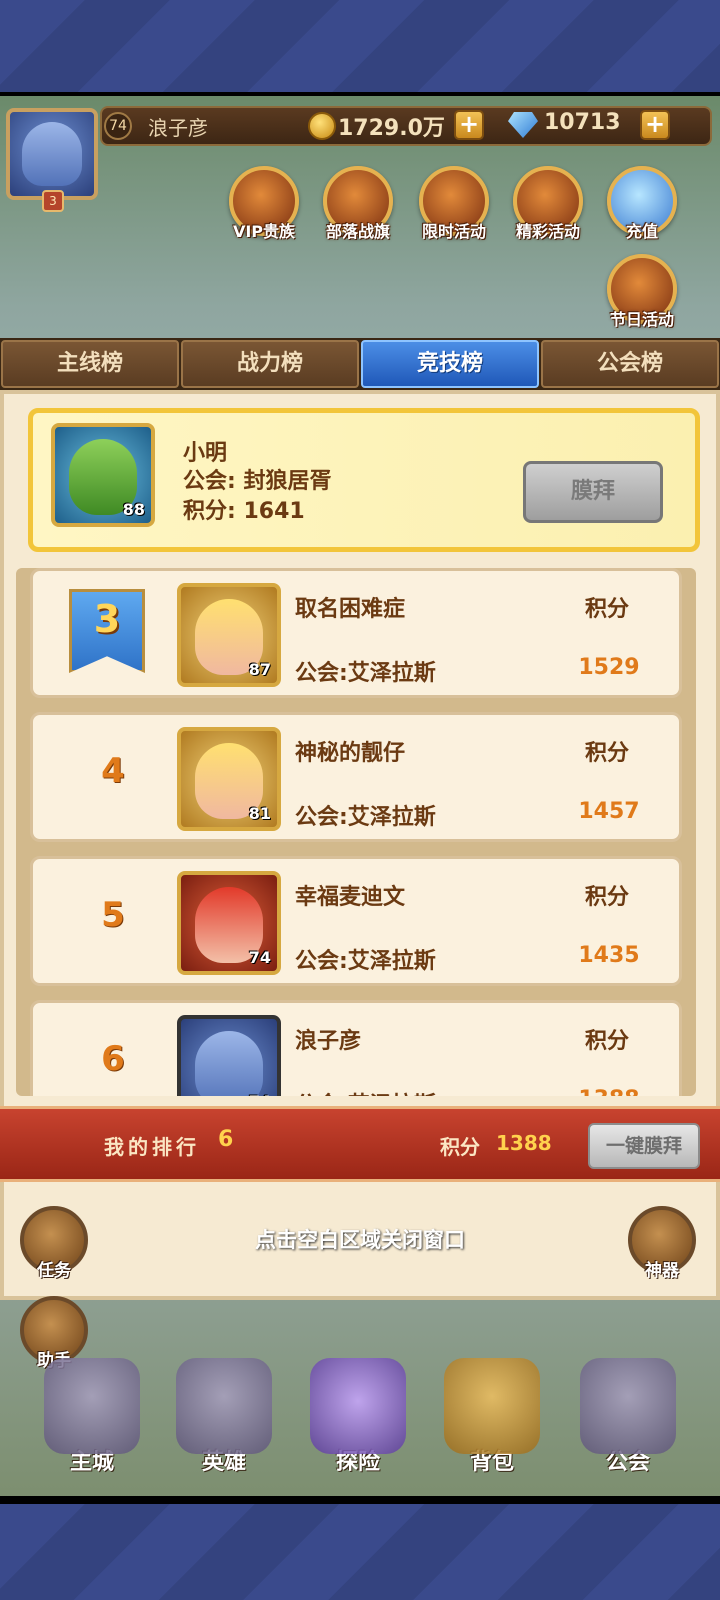  I want to click on top-player-portrait: 88, so click(103, 475).